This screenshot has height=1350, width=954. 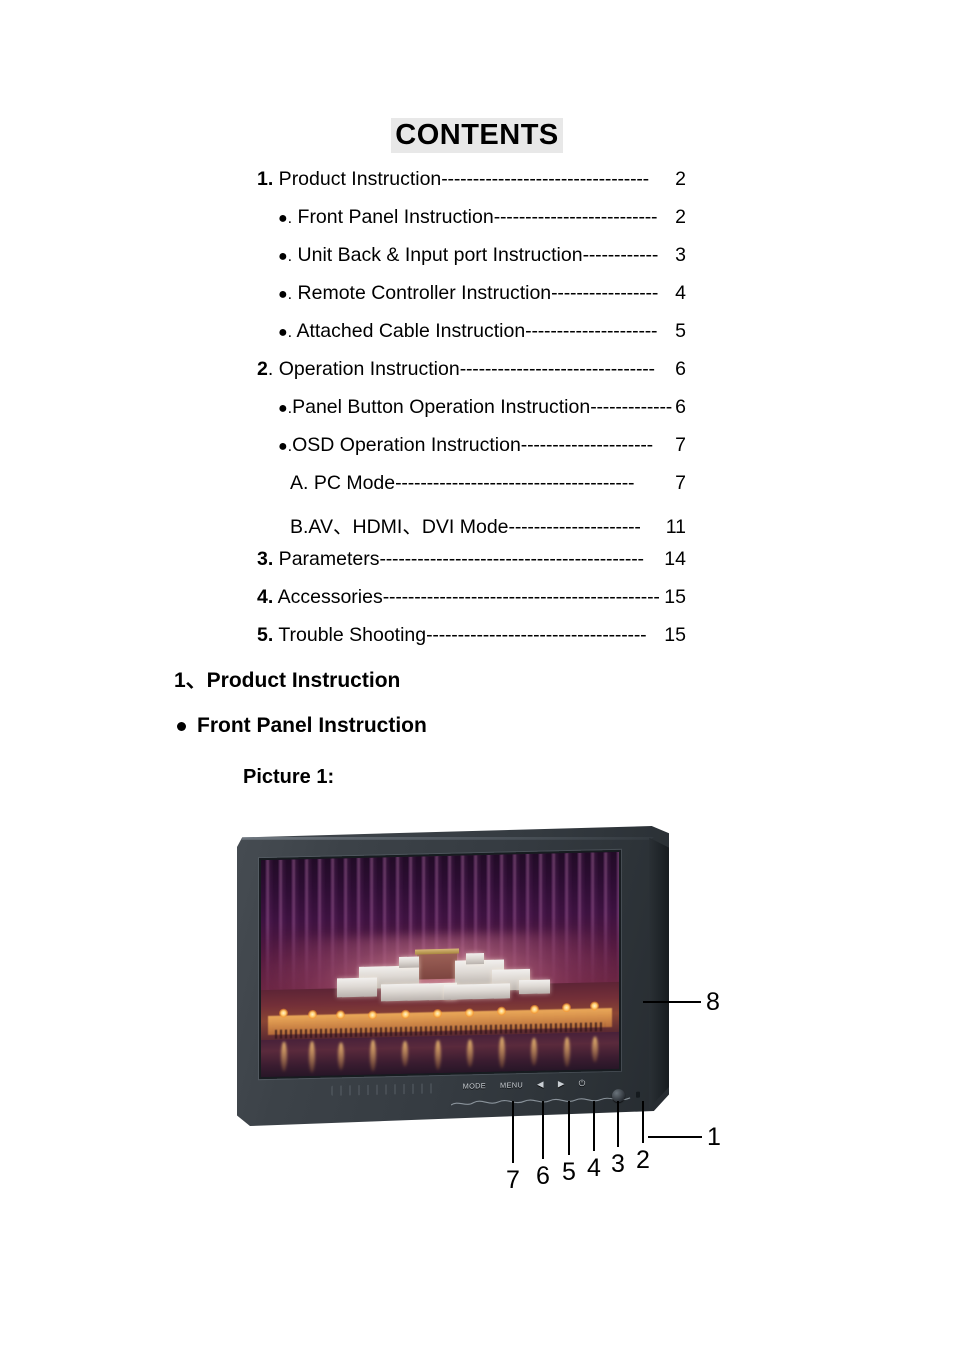 What do you see at coordinates (594, 1168) in the screenshot?
I see `callout-number-4: 4` at bounding box center [594, 1168].